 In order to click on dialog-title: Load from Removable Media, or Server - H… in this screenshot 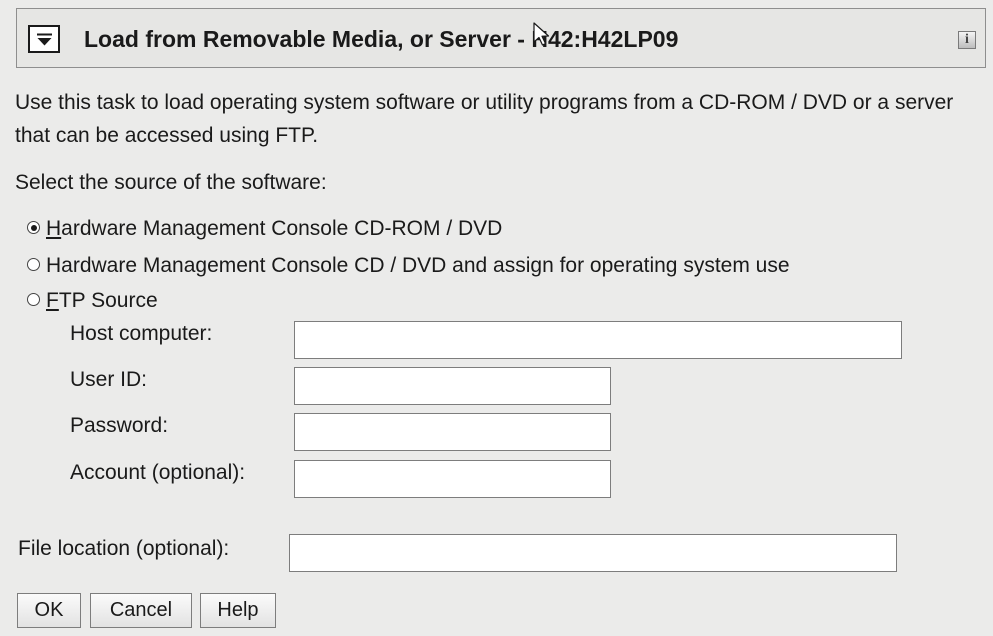, I will do `click(381, 39)`.